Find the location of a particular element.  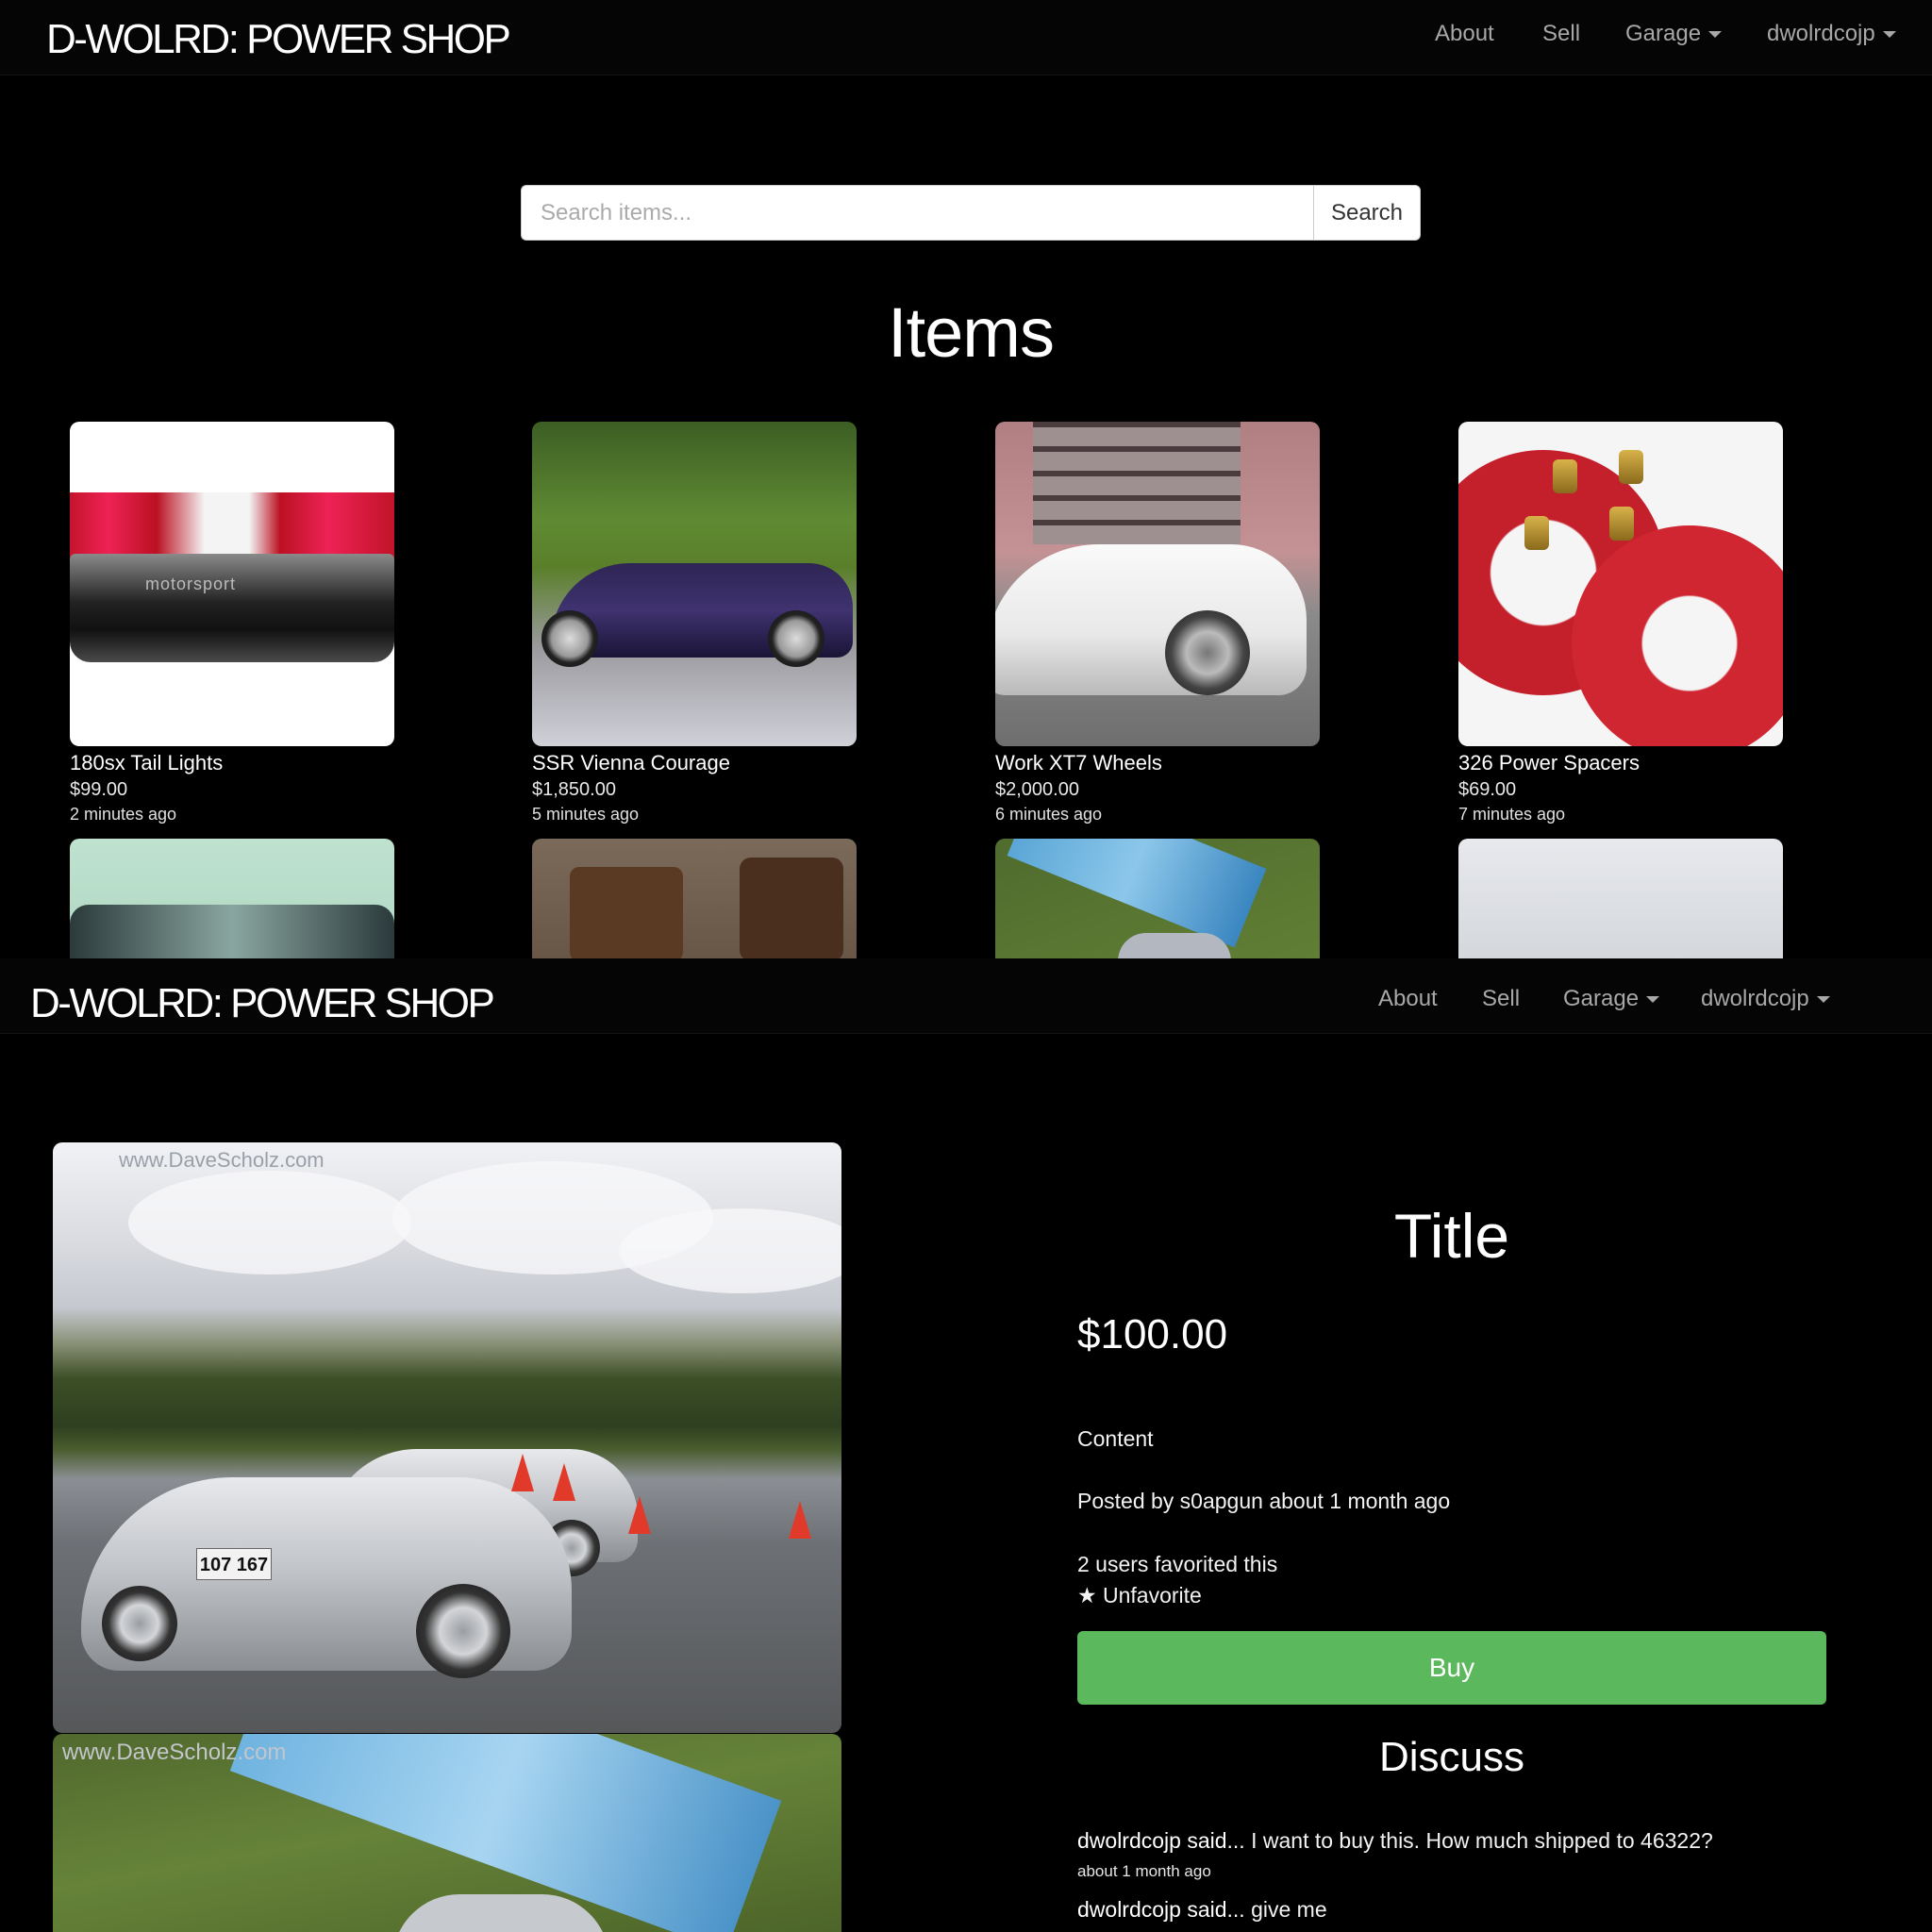

posted-by: Posted by s0apgun about 1 month ago is located at coordinates (1264, 1501).